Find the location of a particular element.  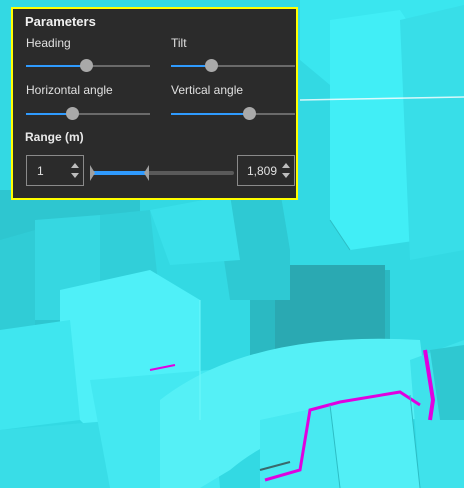

heading-slider is located at coordinates (88, 65).